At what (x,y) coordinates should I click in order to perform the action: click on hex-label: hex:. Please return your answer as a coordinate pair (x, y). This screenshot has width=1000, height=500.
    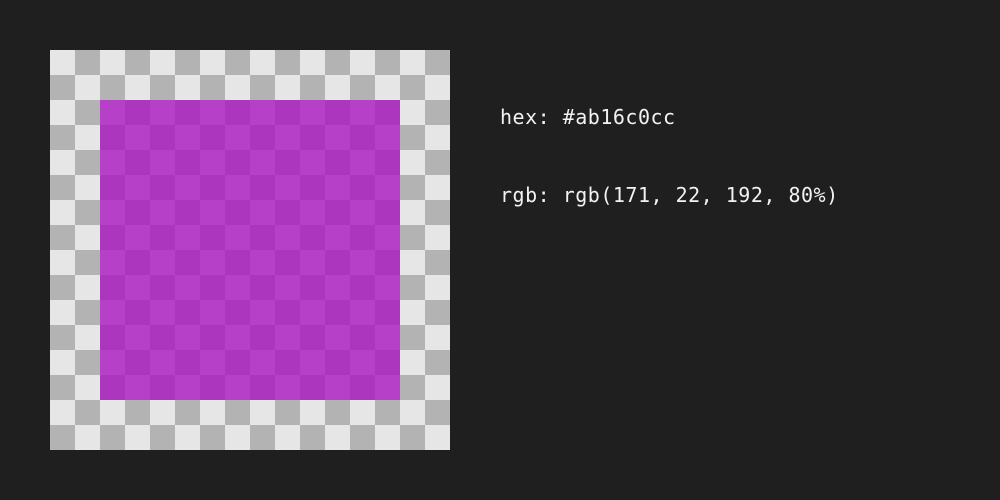
    Looking at the image, I should click on (525, 117).